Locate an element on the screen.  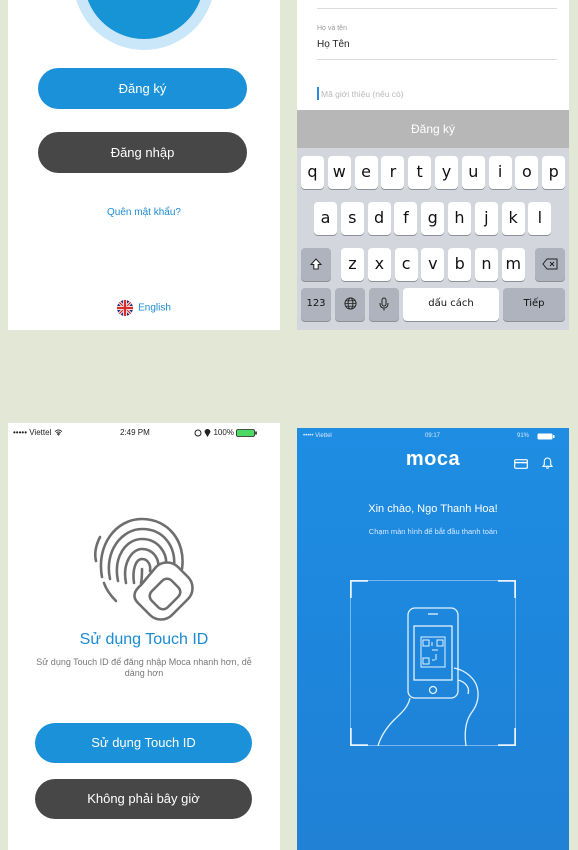
key-s: s is located at coordinates (352, 218).